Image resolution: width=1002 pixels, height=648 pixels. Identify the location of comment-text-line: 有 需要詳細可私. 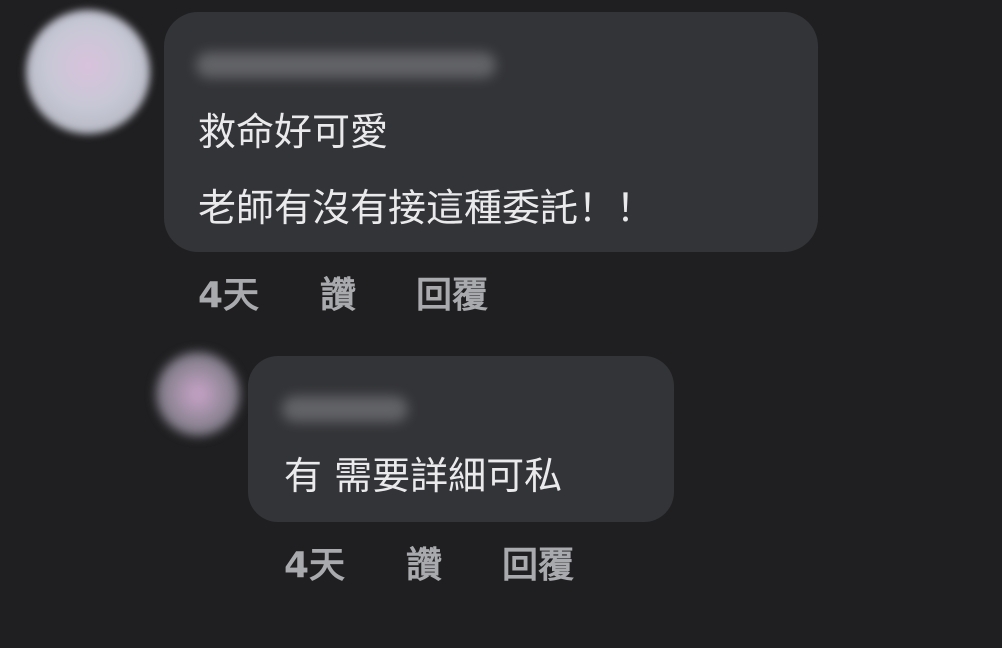
(423, 476).